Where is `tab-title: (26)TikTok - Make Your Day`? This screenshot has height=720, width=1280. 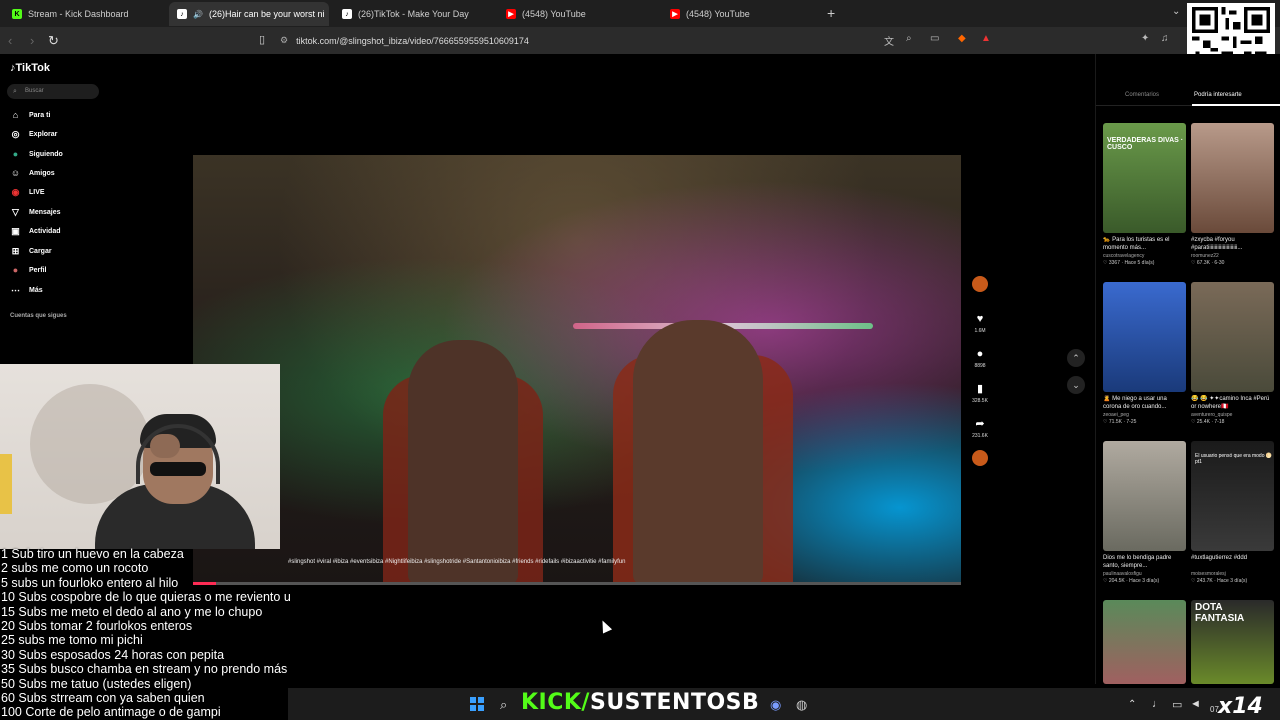
tab-title: (26)TikTok - Make Your Day is located at coordinates (413, 14).